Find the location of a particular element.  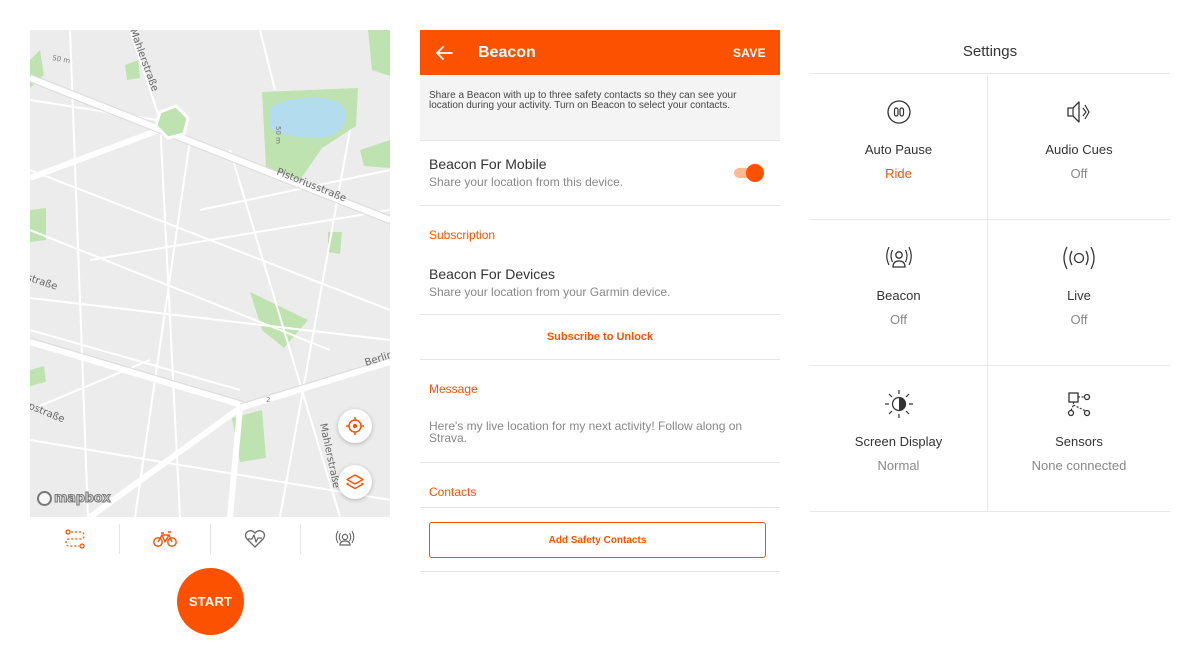

contacts-heading: Contacts is located at coordinates (600, 485).